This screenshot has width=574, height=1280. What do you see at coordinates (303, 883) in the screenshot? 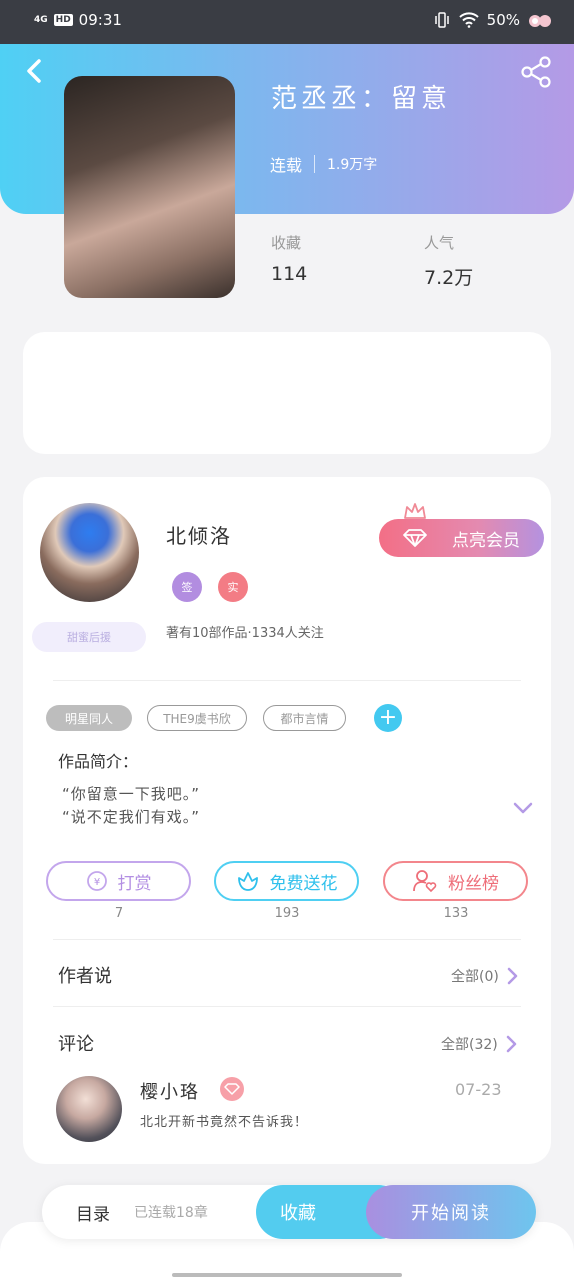
I see `send-flower-label: 免费送花` at bounding box center [303, 883].